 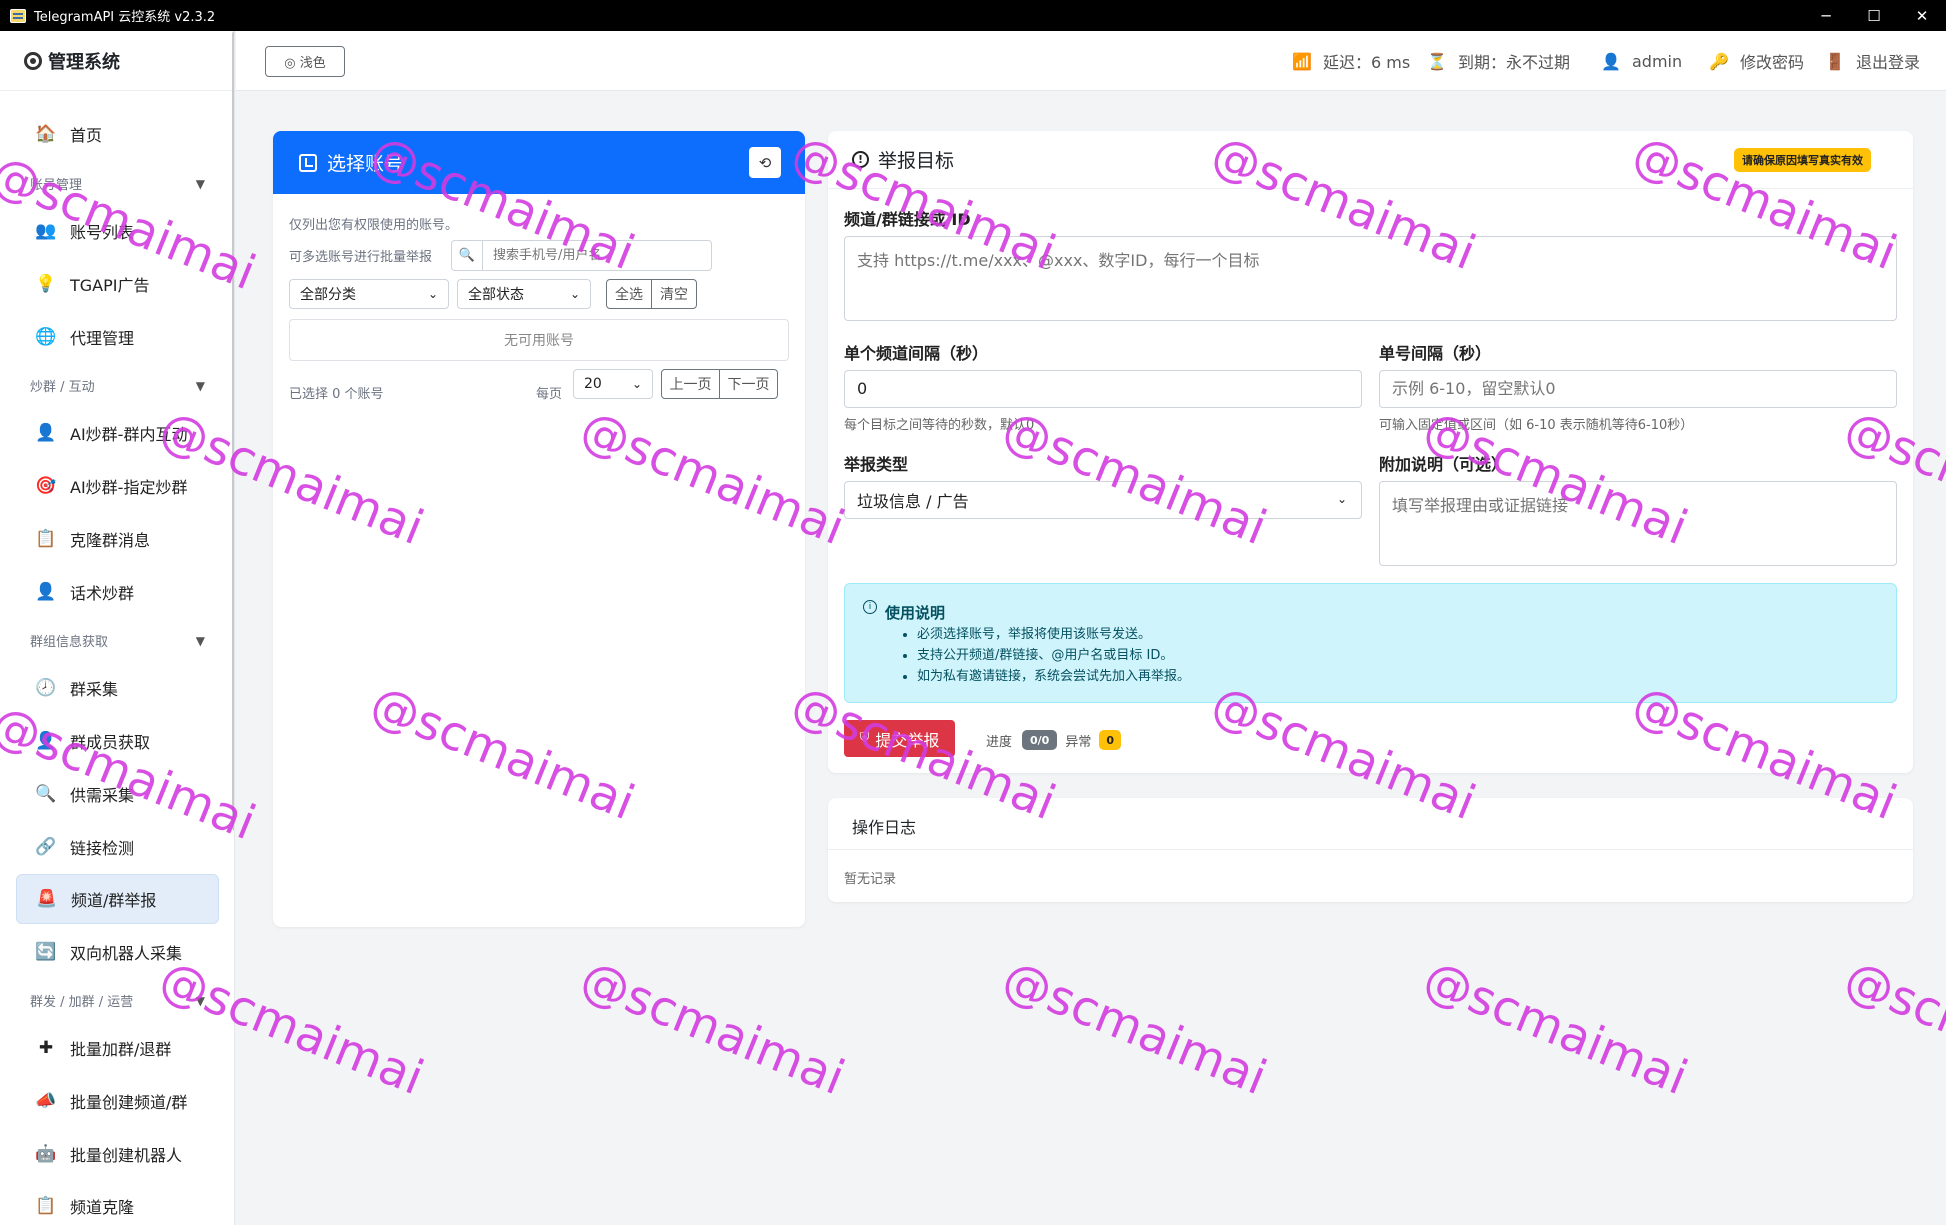 What do you see at coordinates (117, 1001) in the screenshot?
I see `sidebar-group-operations: 群发 / 加群 / 运营 ▼` at bounding box center [117, 1001].